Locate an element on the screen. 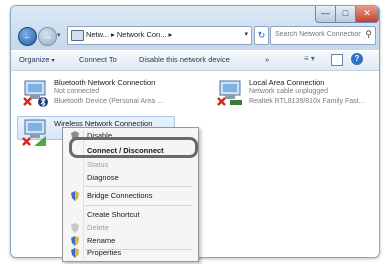 The height and width of the screenshot is (264, 390). chevron-down-icon: ▾ is located at coordinates (53, 61).